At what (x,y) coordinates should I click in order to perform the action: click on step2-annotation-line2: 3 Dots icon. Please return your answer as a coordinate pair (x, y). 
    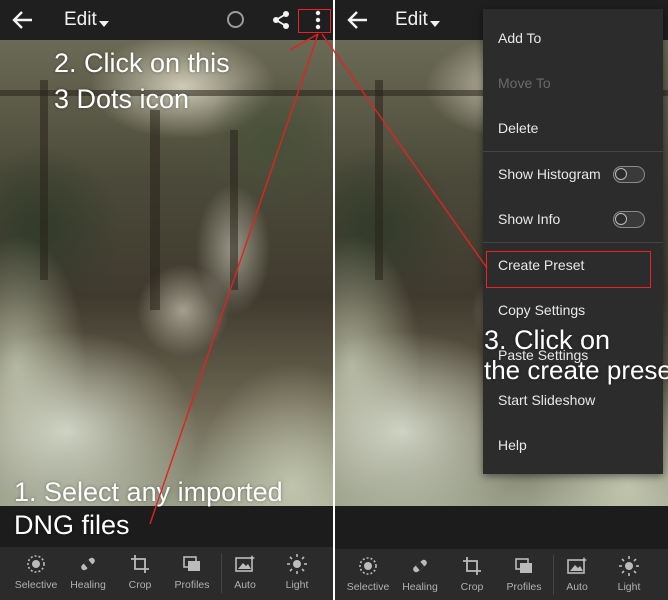
    Looking at the image, I should click on (122, 99).